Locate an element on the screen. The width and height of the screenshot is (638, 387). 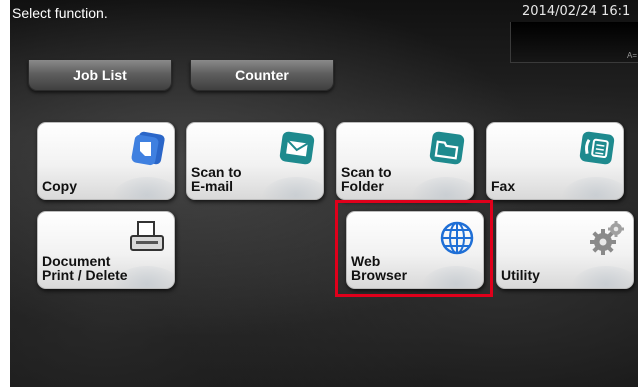
document-print-delete-button: Document Print / Delete is located at coordinates (106, 250).